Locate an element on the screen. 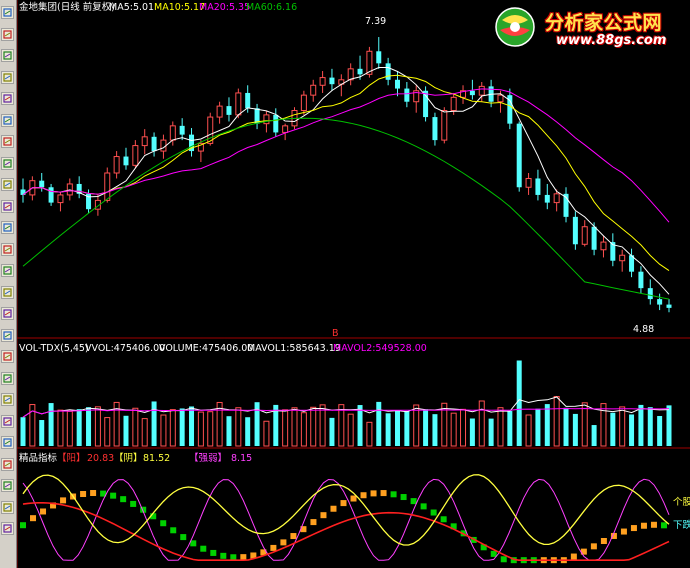 The height and width of the screenshot is (568, 690). bar-chart-icon is located at coordinates (7, 55).